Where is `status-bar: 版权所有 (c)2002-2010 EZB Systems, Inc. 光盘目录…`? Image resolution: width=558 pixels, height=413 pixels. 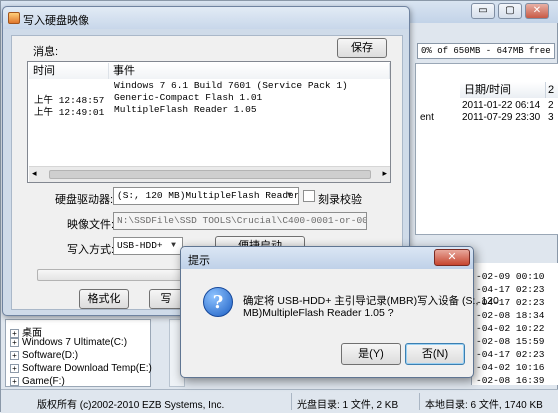 status-bar: 版权所有 (c)2002-2010 EZB Systems, Inc. 光盘目录… is located at coordinates (279, 401).